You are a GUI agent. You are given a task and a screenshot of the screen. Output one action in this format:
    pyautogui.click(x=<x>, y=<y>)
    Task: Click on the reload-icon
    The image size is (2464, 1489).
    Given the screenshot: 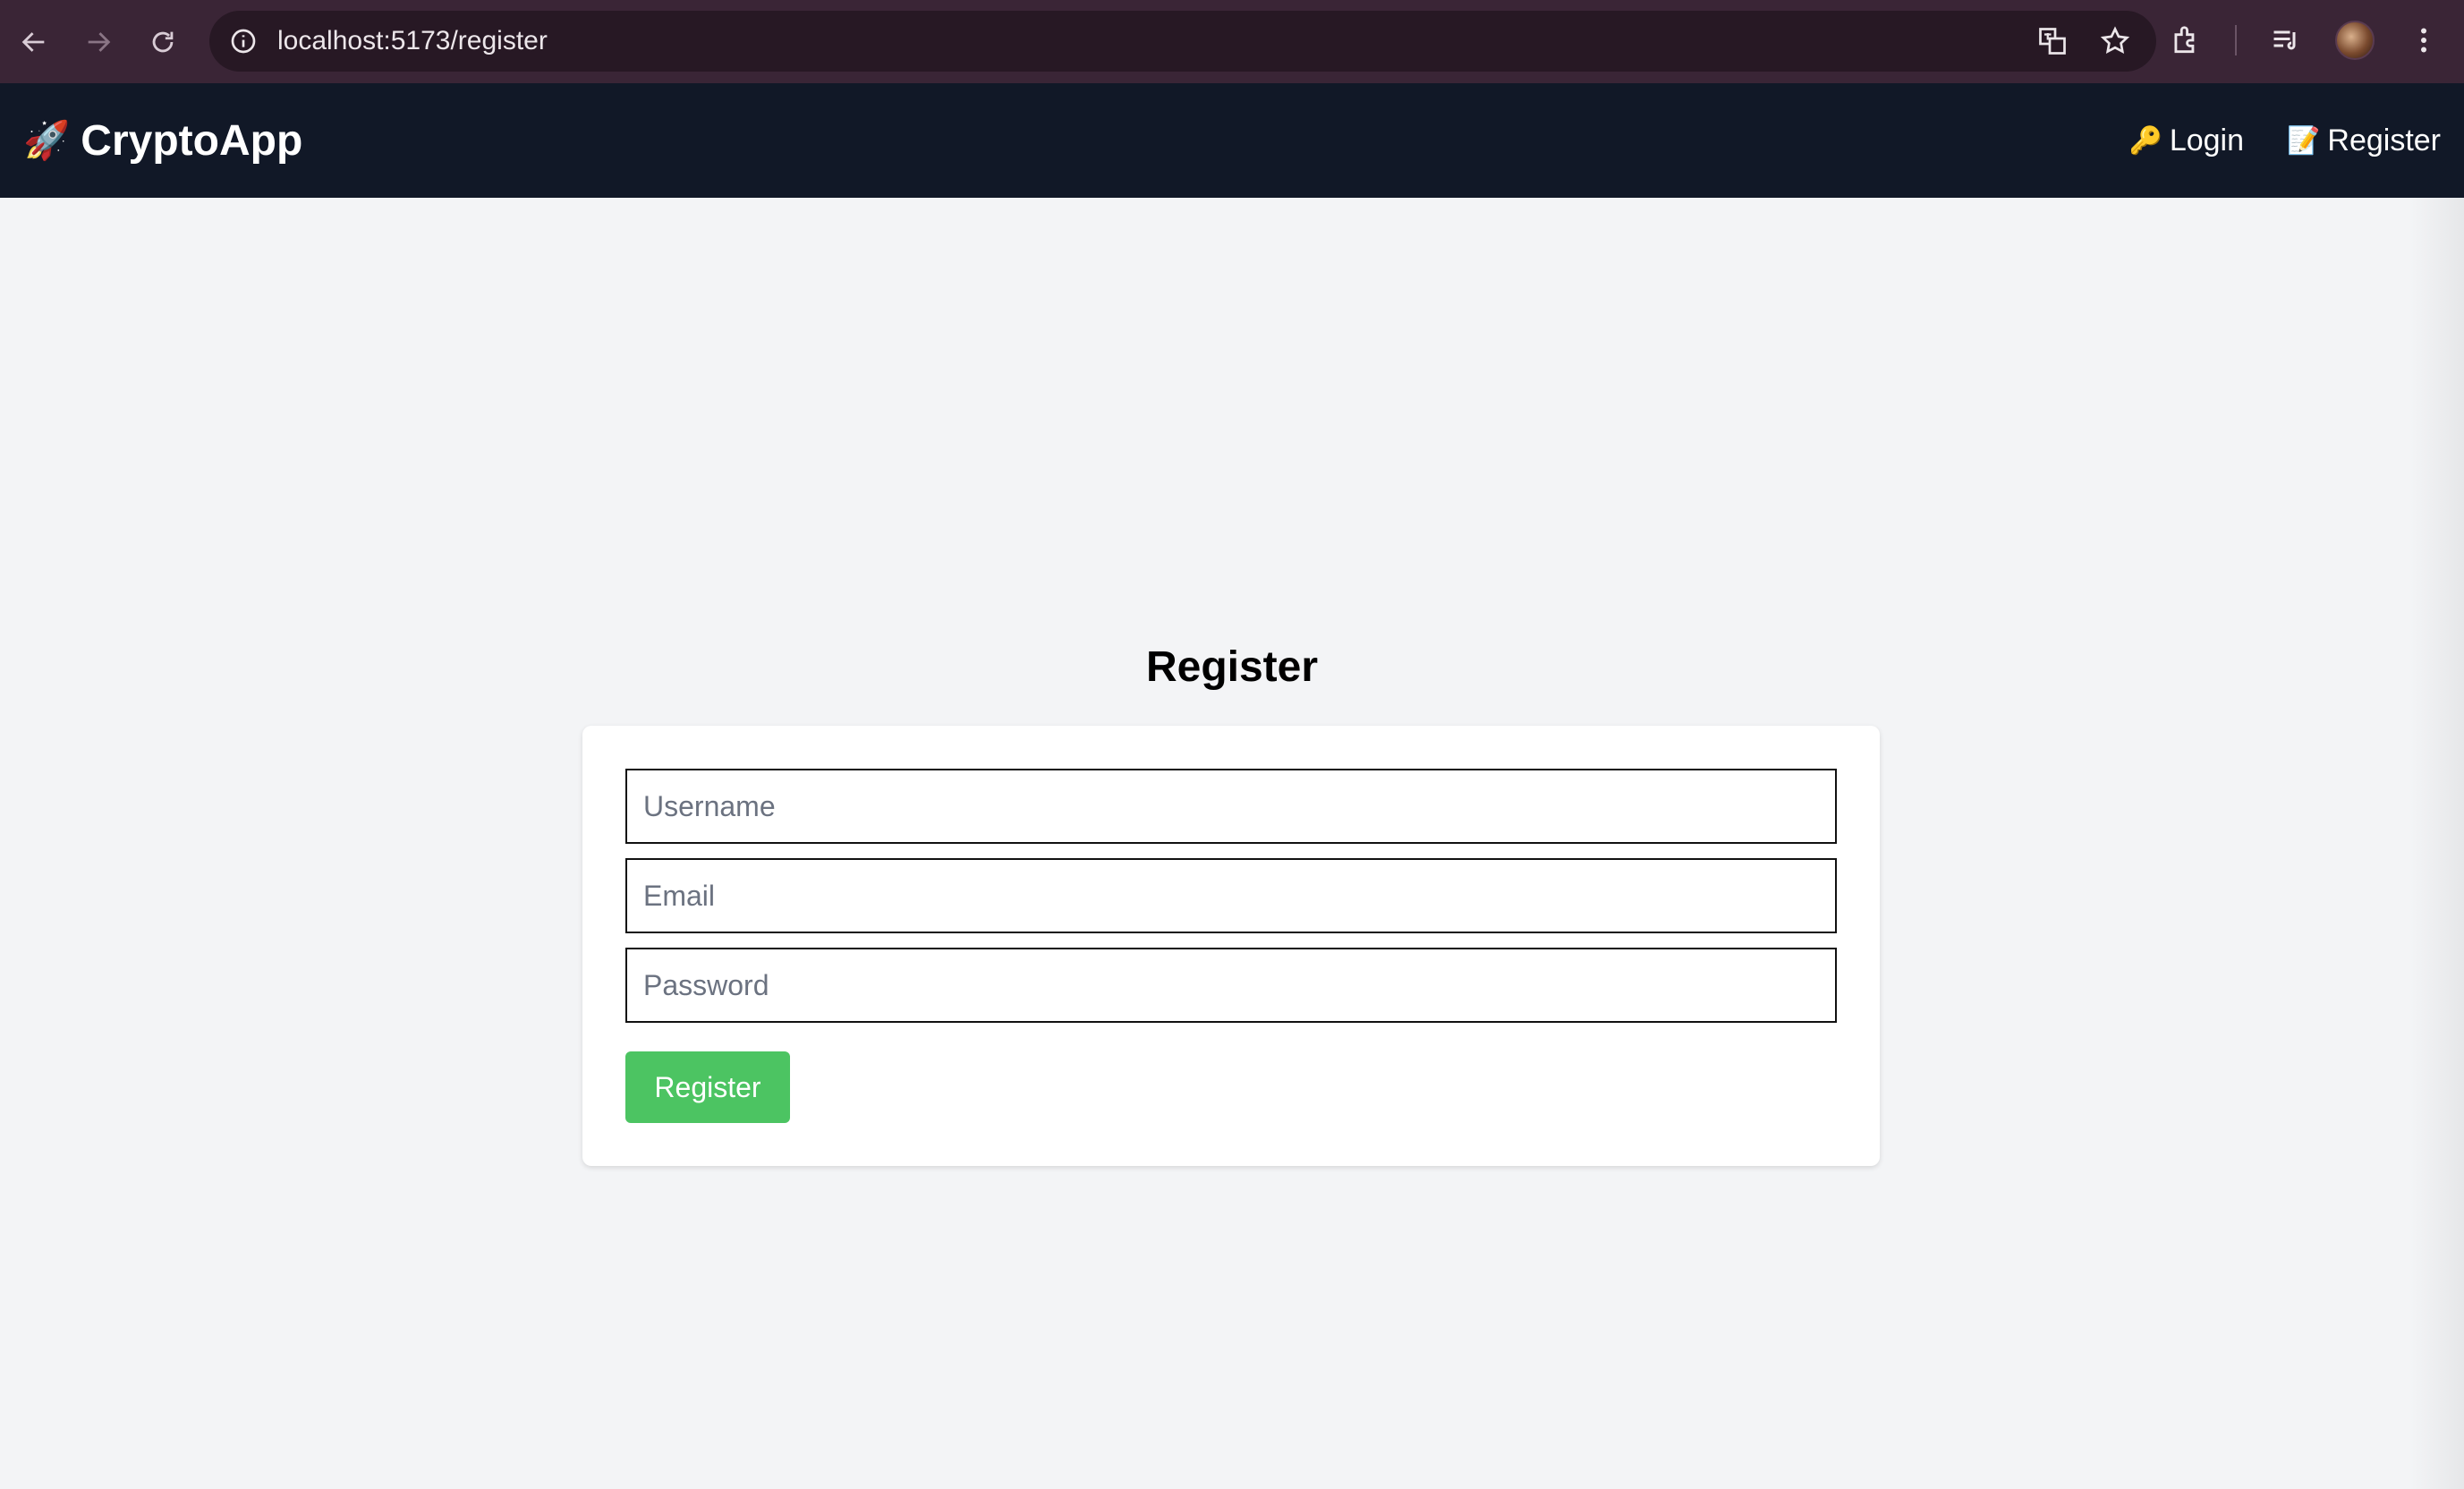 What is the action you would take?
    pyautogui.click(x=163, y=42)
    